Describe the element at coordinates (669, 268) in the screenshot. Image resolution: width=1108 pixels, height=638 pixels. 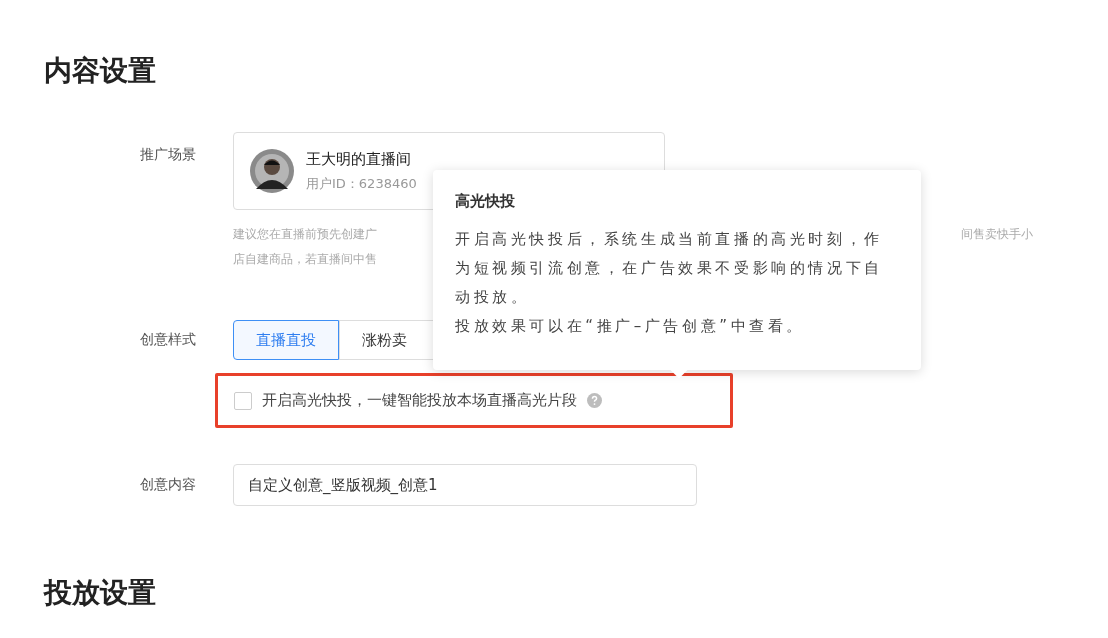
I see `tooltip-text: 开启高光快投后，系统生成当前直播的高光时刻，作为短视频引流创意，在广告效果不受影响的情况下自动投放。` at that location.